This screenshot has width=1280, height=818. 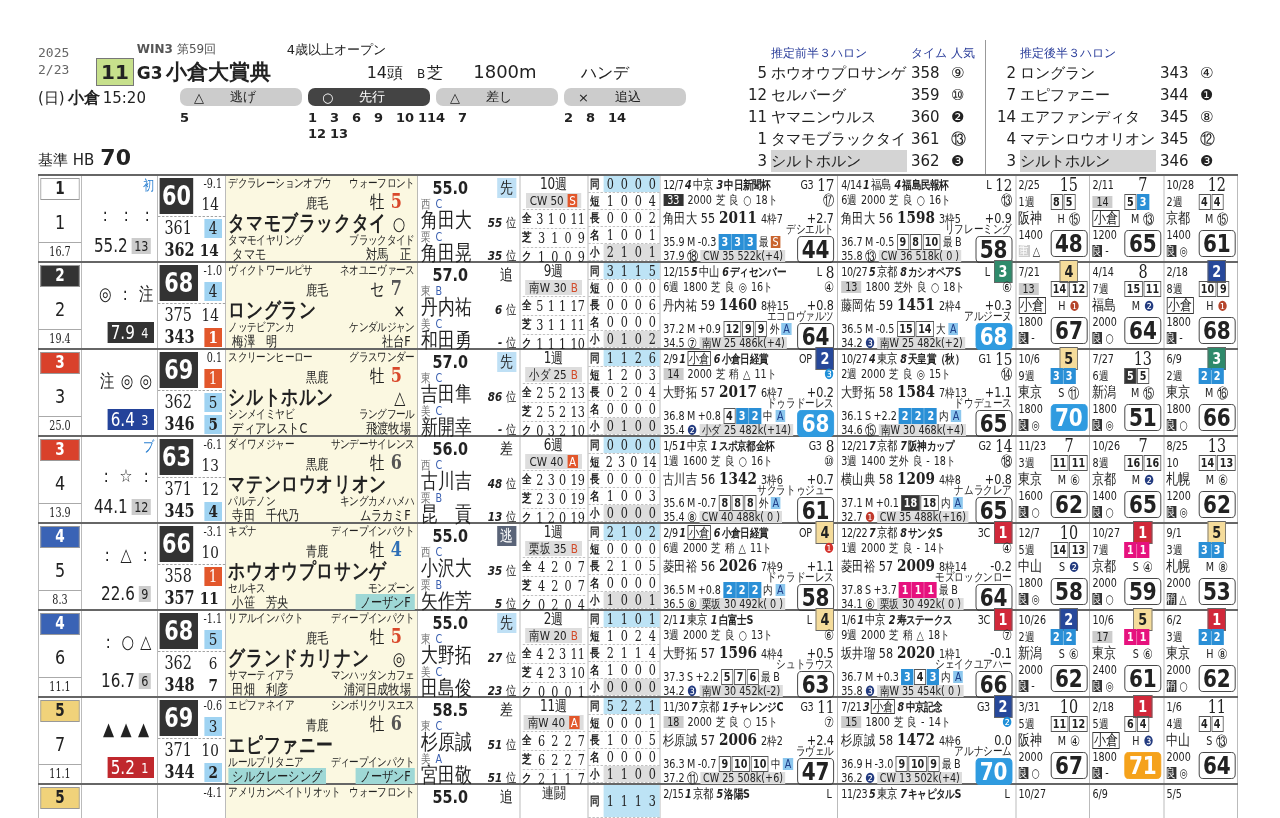 What do you see at coordinates (595, 513) in the screenshot?
I see `record-label: 小` at bounding box center [595, 513].